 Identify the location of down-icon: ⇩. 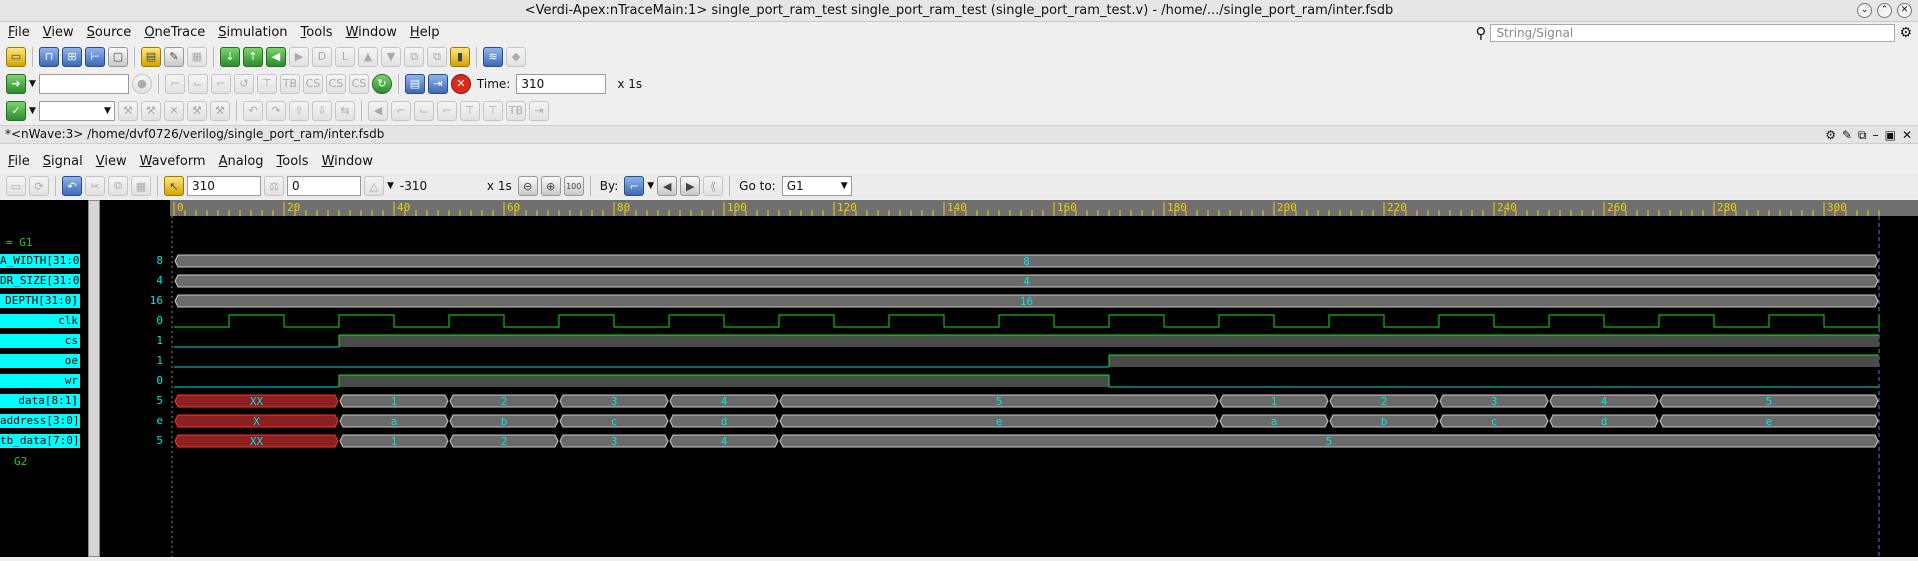
(321, 110).